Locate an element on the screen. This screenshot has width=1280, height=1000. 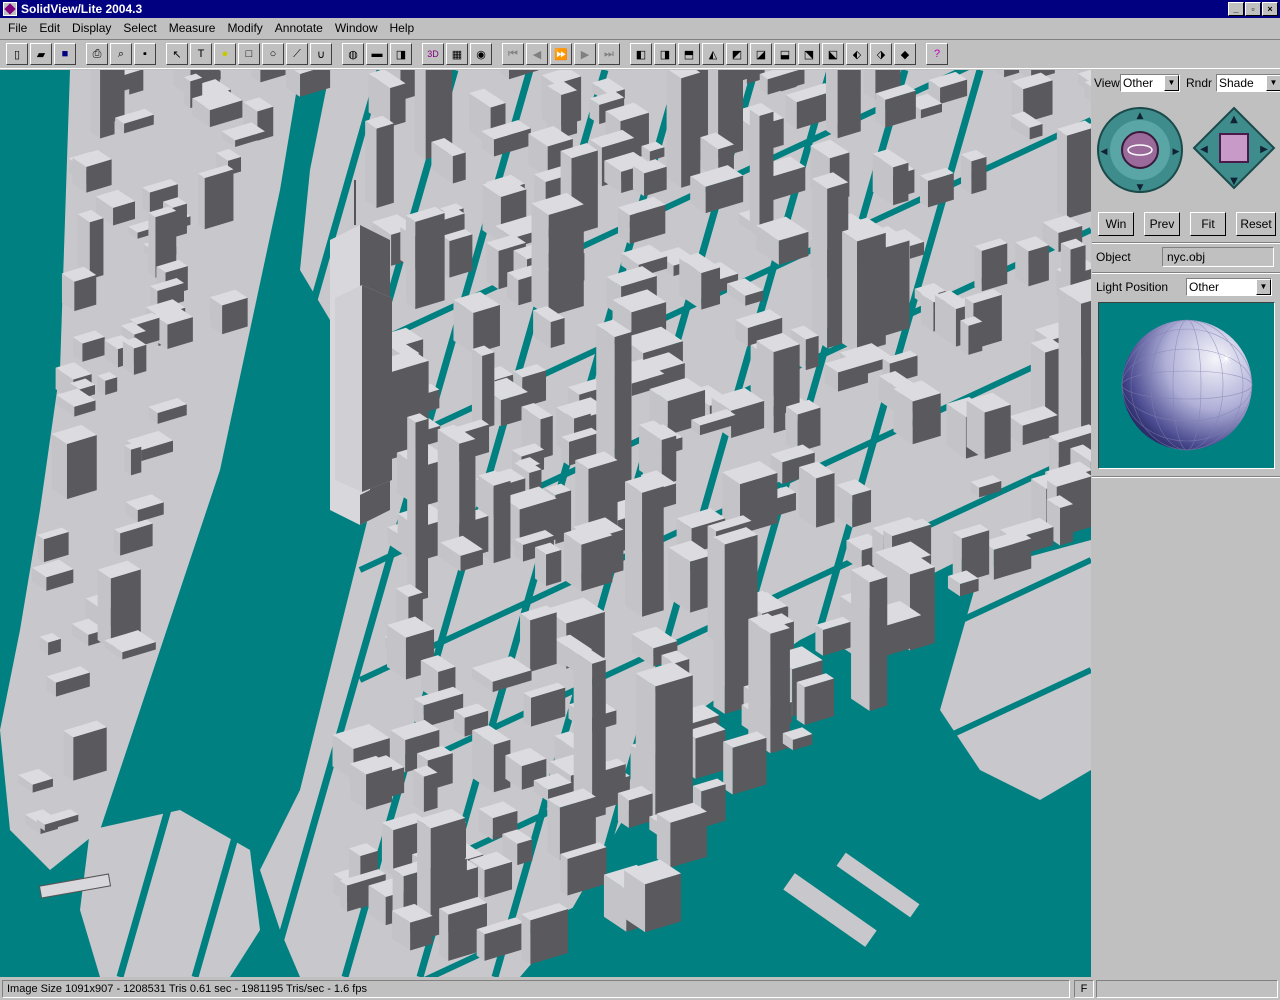
menu-display: Display is located at coordinates (91, 28).